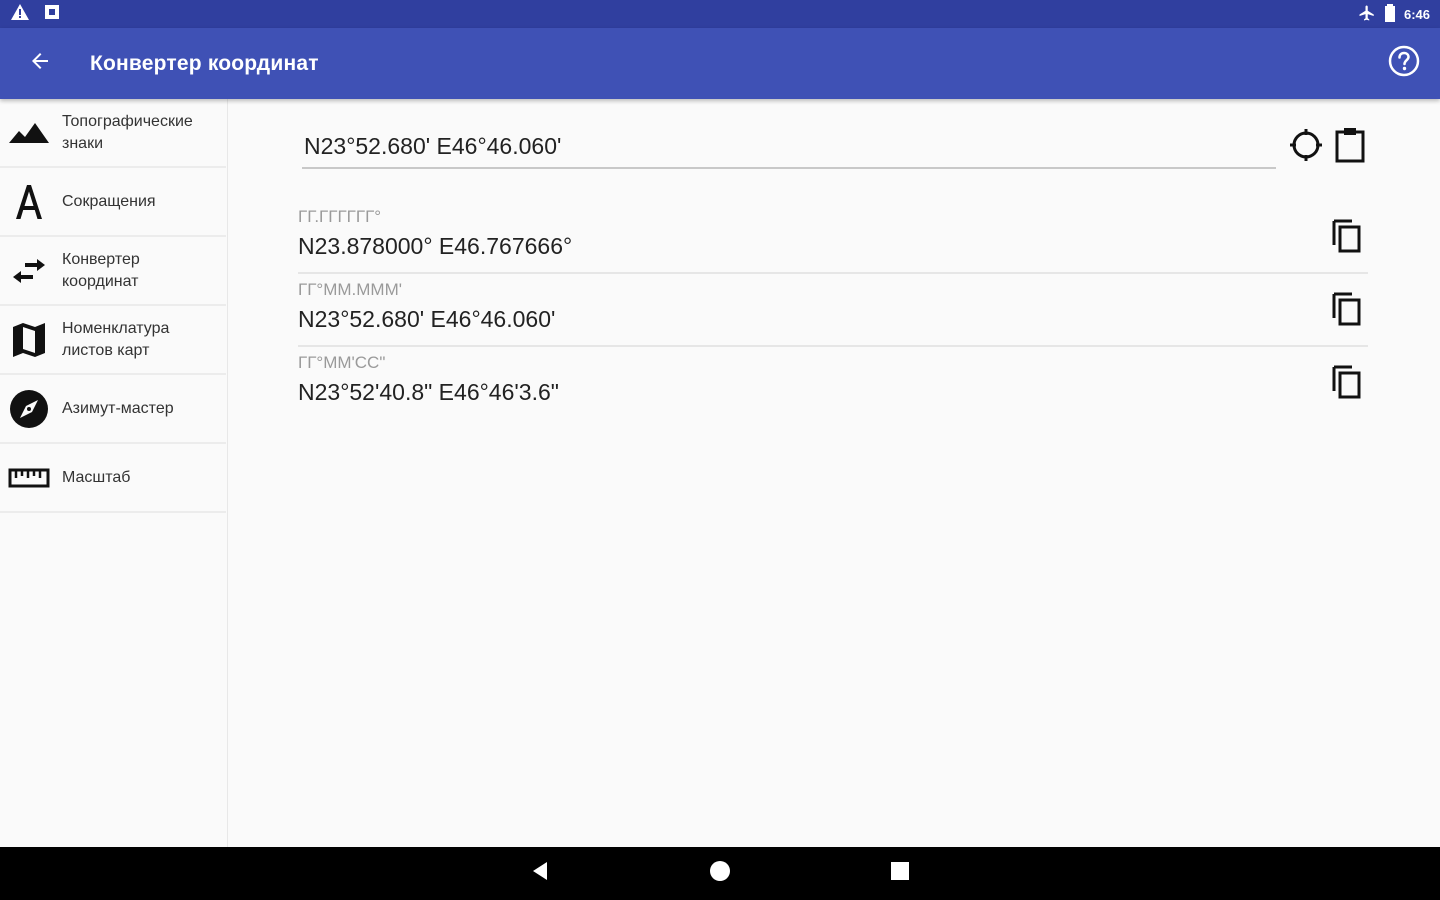 This screenshot has width=1440, height=900. I want to click on sidebar-item-azimuth-master: Азимут-мастер, so click(113, 409).